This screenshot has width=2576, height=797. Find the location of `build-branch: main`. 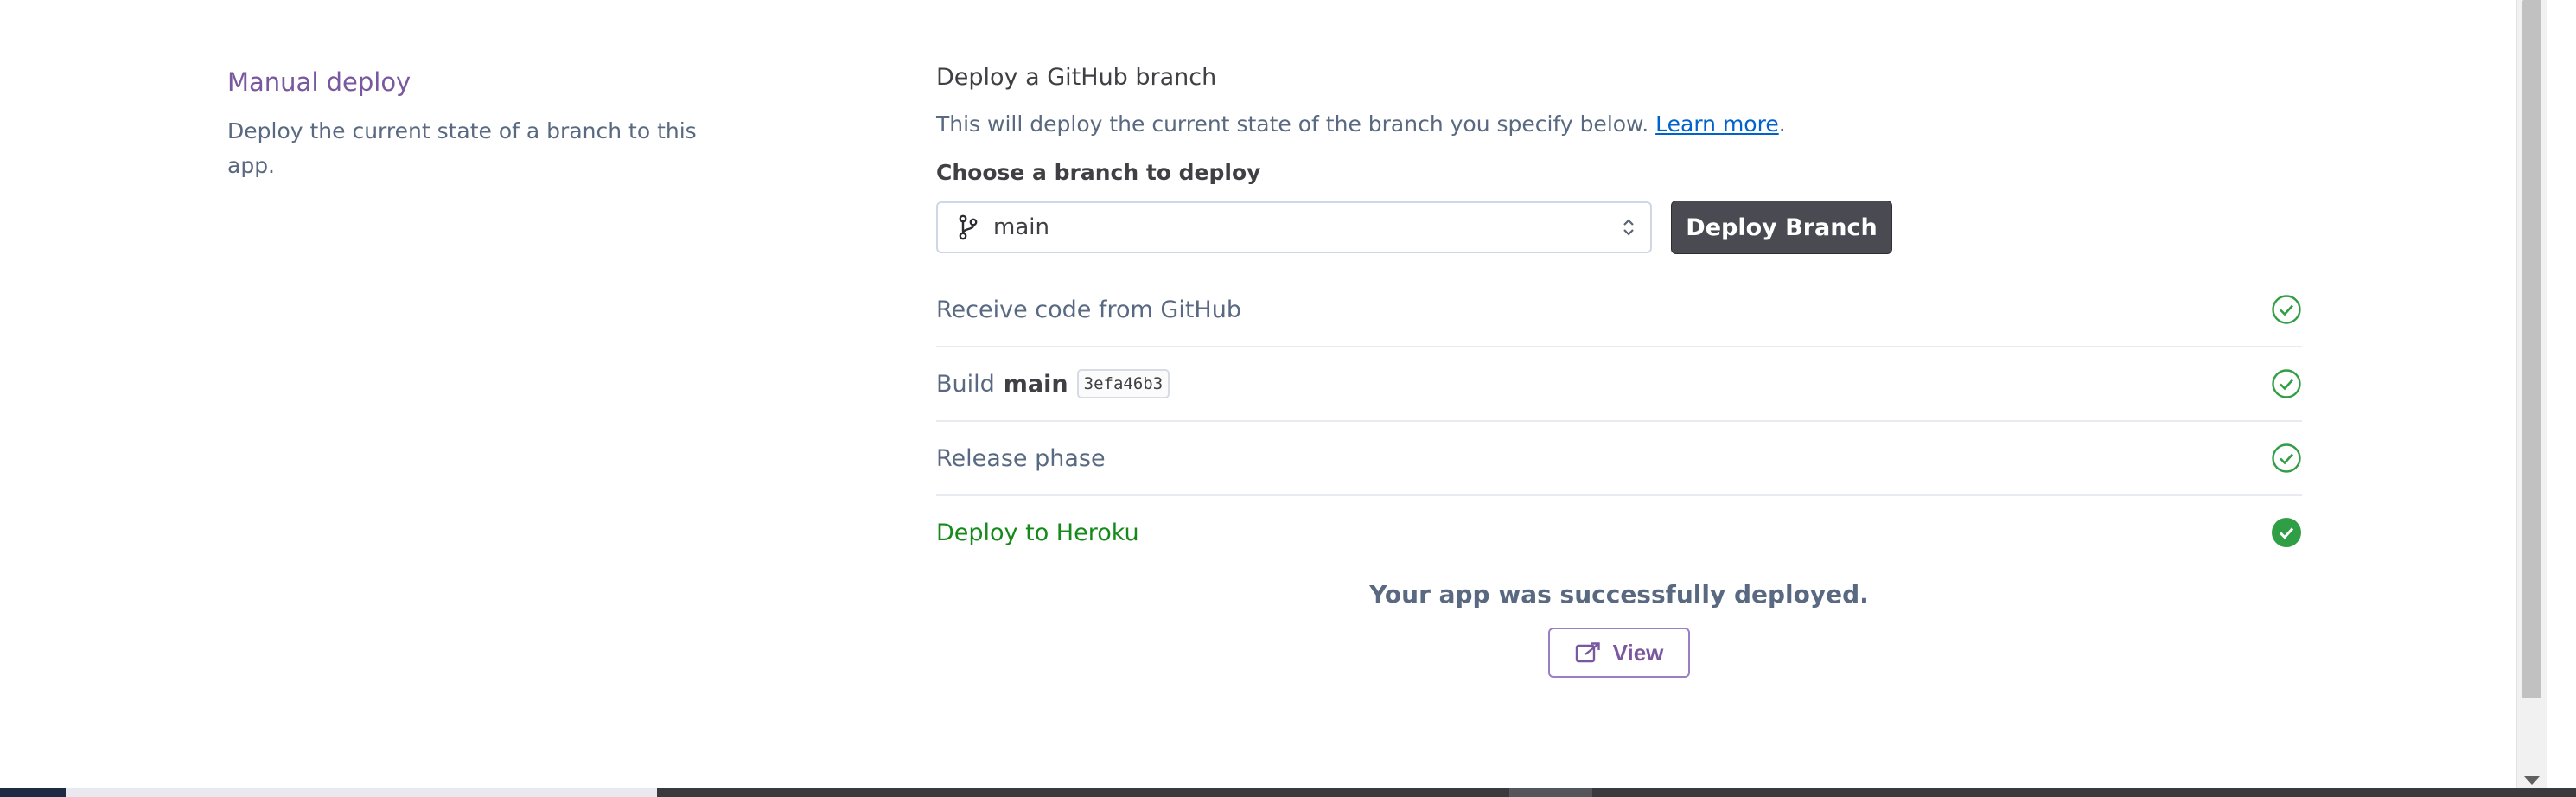

build-branch: main is located at coordinates (1035, 384).